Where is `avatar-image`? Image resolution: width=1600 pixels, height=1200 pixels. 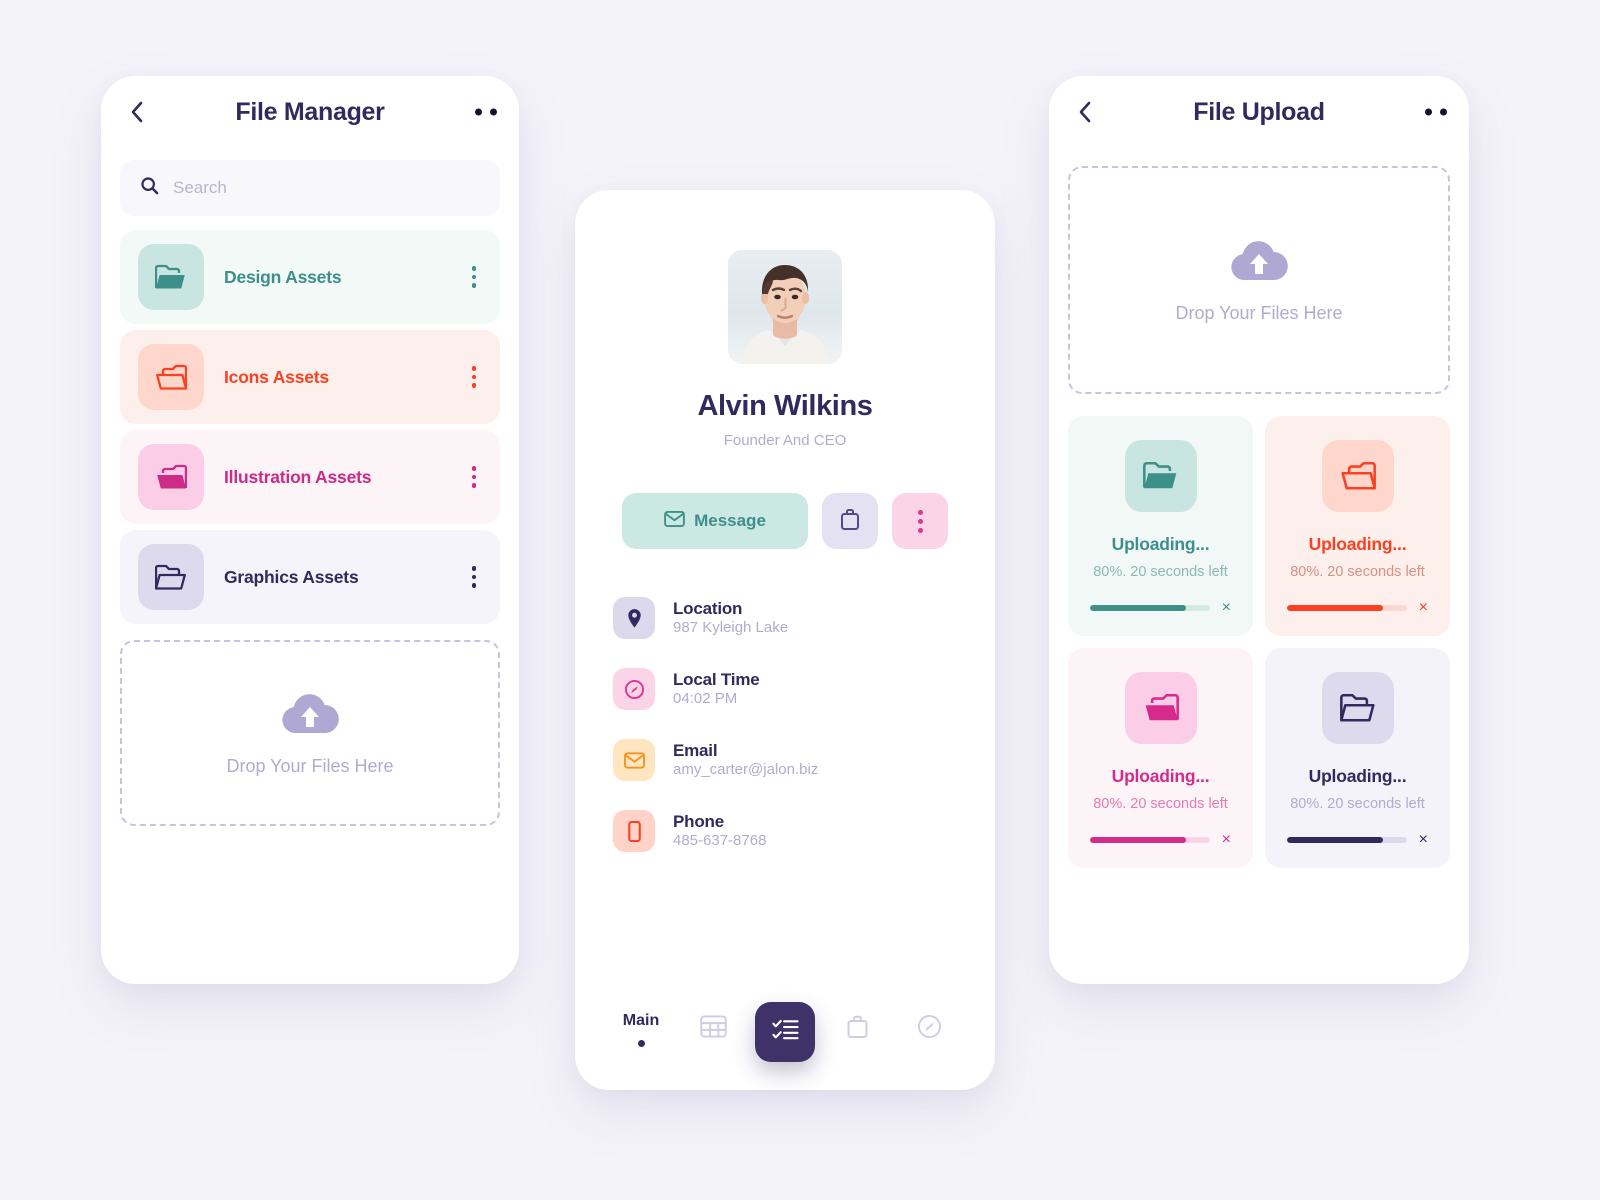 avatar-image is located at coordinates (785, 307).